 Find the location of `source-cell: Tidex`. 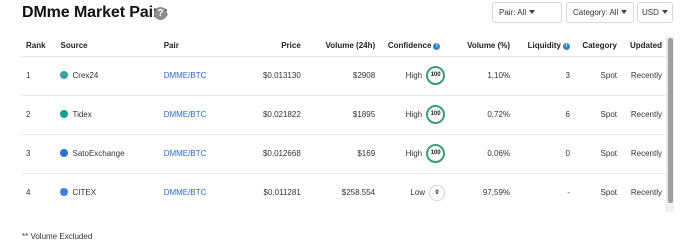

source-cell: Tidex is located at coordinates (108, 115).